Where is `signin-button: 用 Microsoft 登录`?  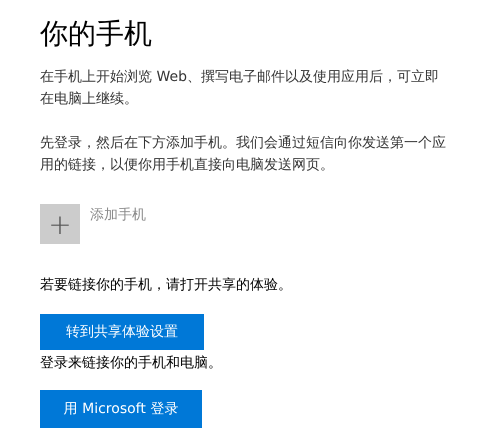 signin-button: 用 Microsoft 登录 is located at coordinates (121, 409).